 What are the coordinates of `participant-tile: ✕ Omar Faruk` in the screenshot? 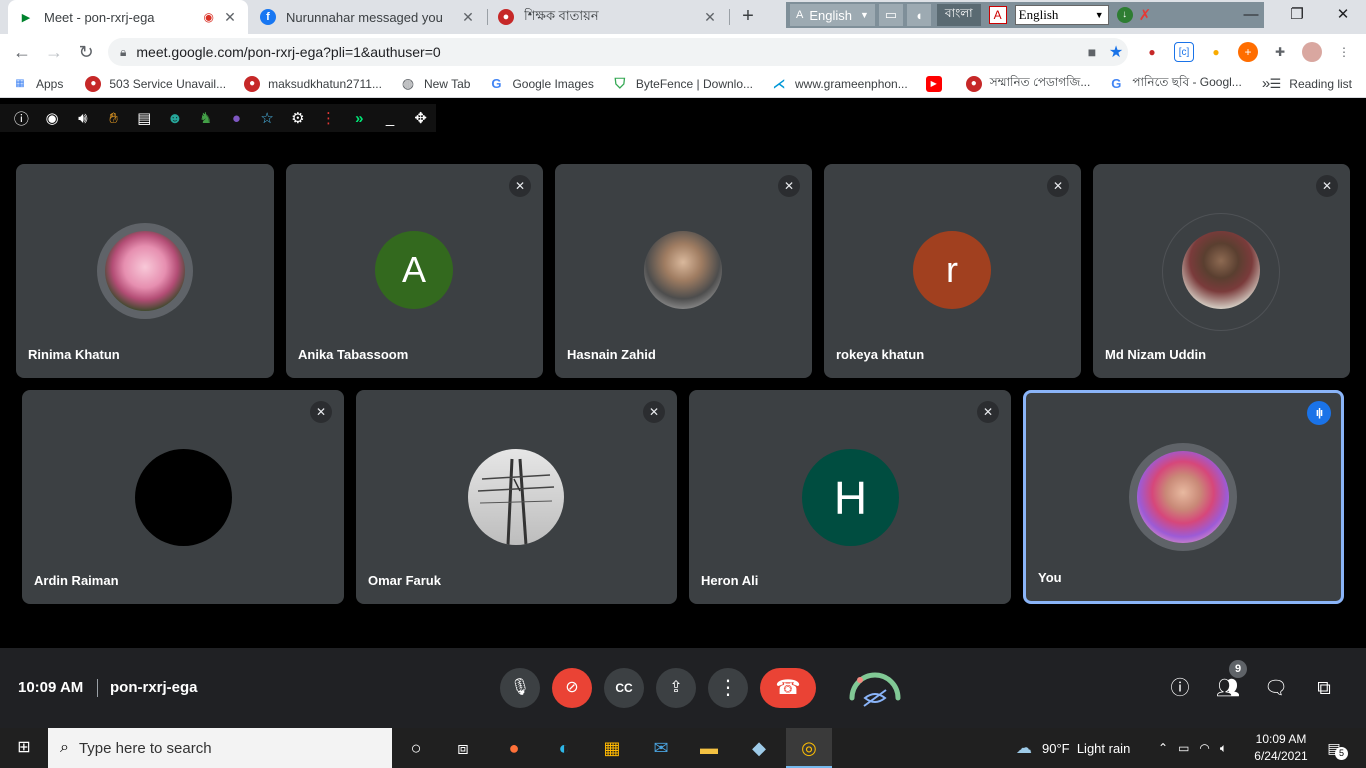 It's located at (516, 497).